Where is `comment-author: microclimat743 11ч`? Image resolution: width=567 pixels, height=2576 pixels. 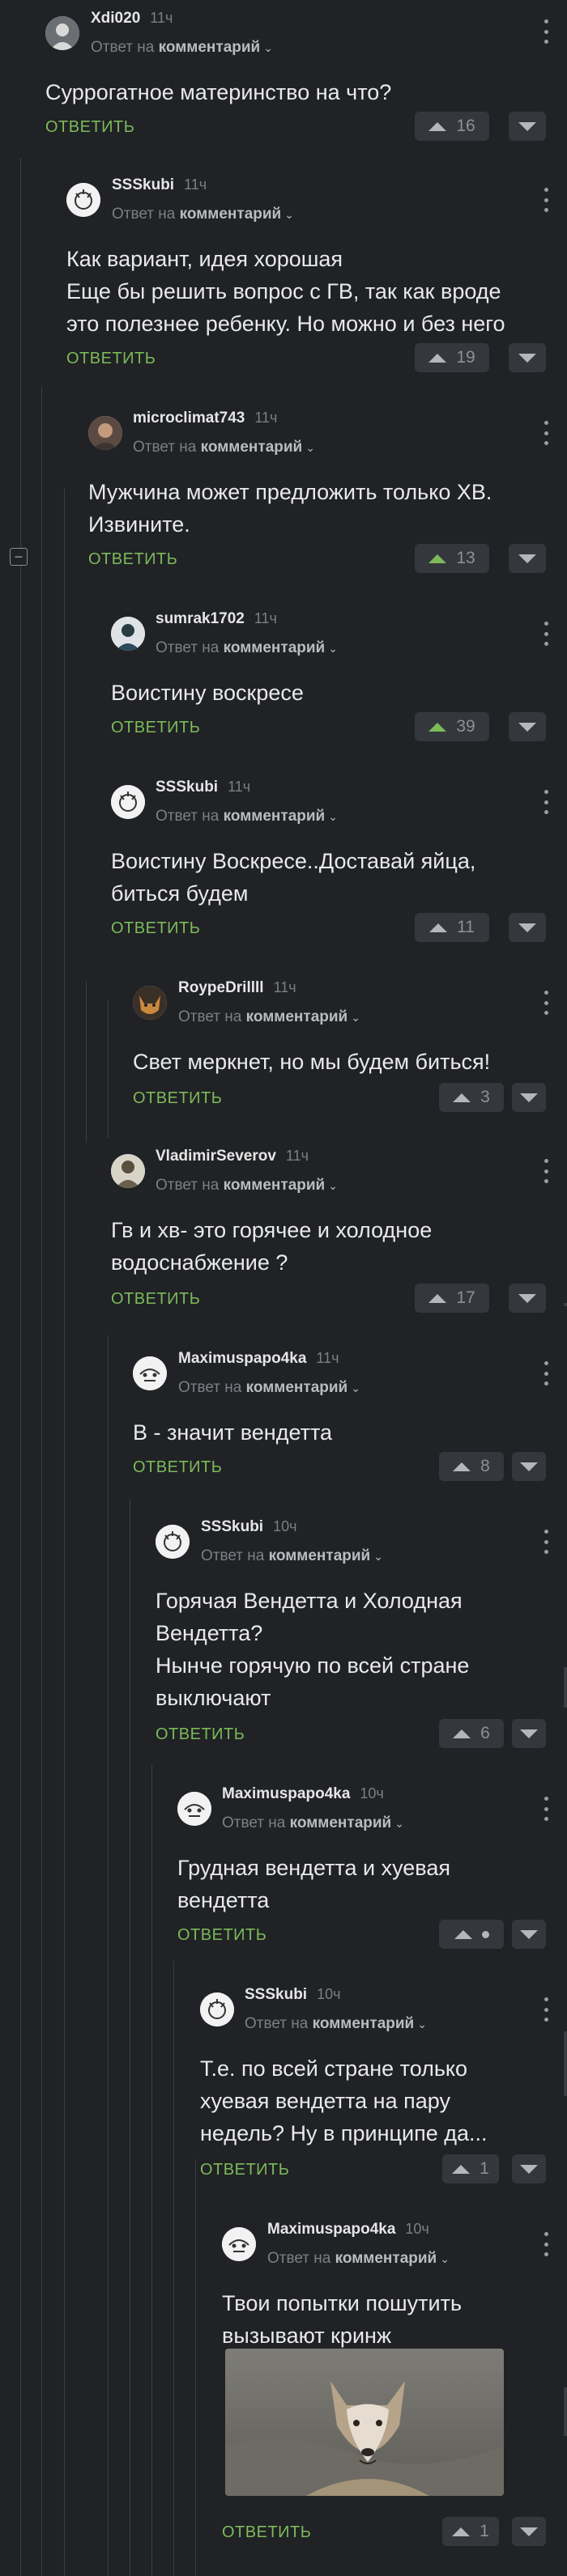 comment-author: microclimat743 11ч is located at coordinates (205, 418).